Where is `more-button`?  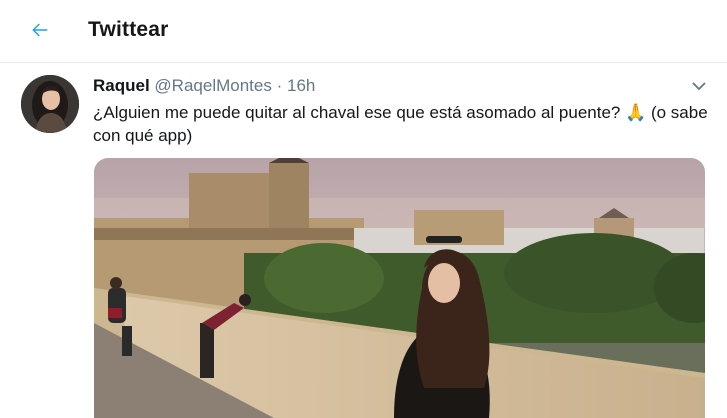
more-button is located at coordinates (699, 86).